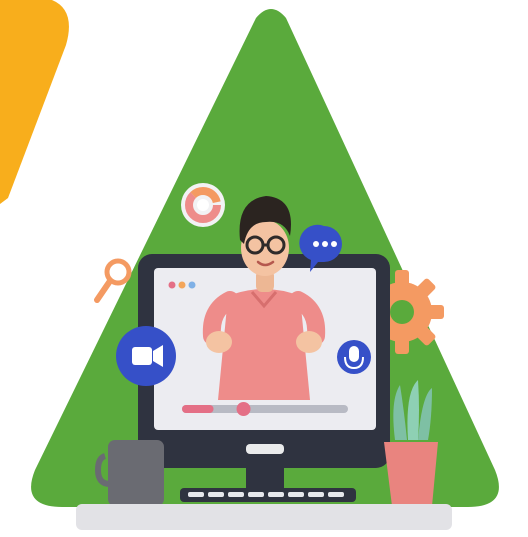 The image size is (528, 537). I want to click on video-progress-knob, so click(243, 409).